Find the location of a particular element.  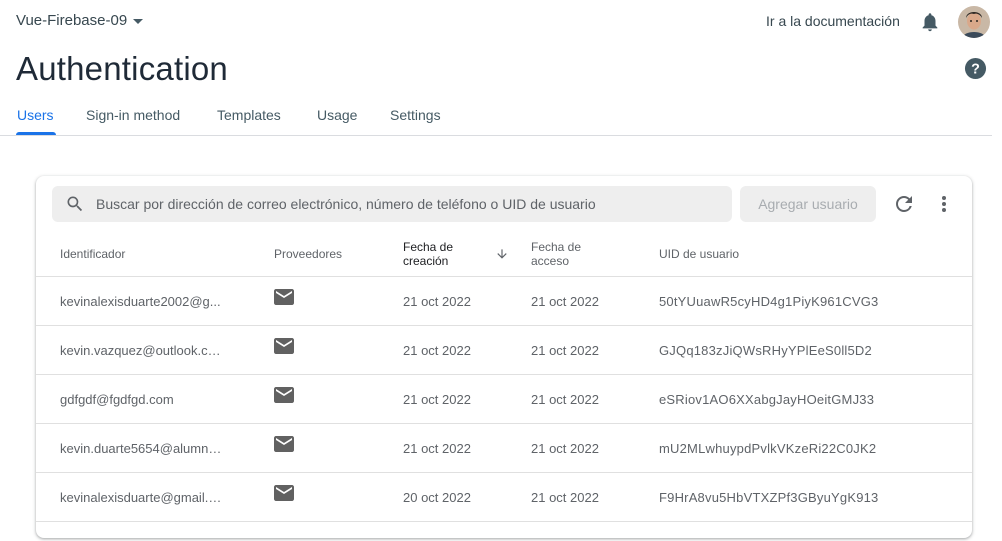

refresh-icon is located at coordinates (904, 204).